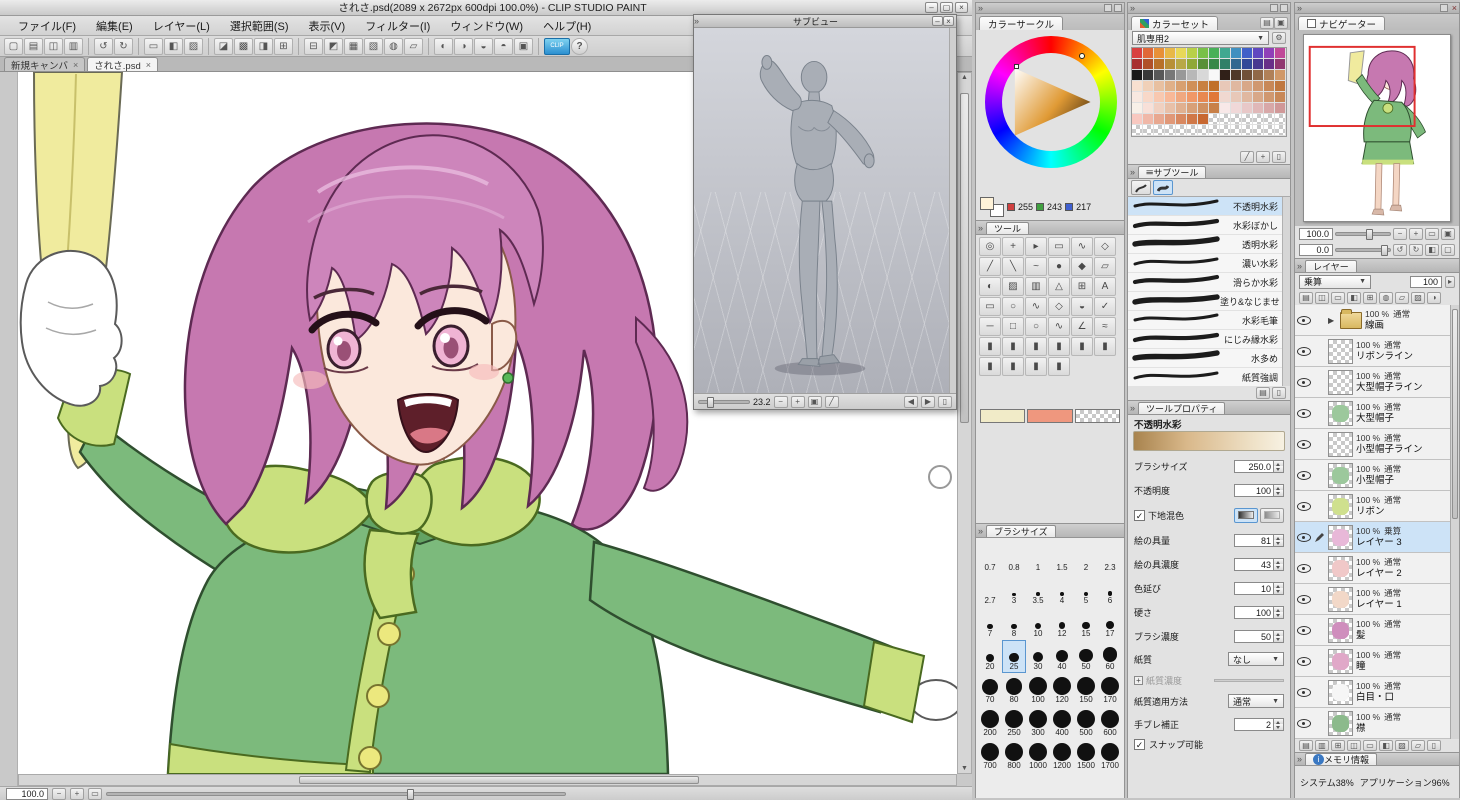  What do you see at coordinates (990, 557) in the screenshot?
I see `brush-size-cell: 0.7` at bounding box center [990, 557].